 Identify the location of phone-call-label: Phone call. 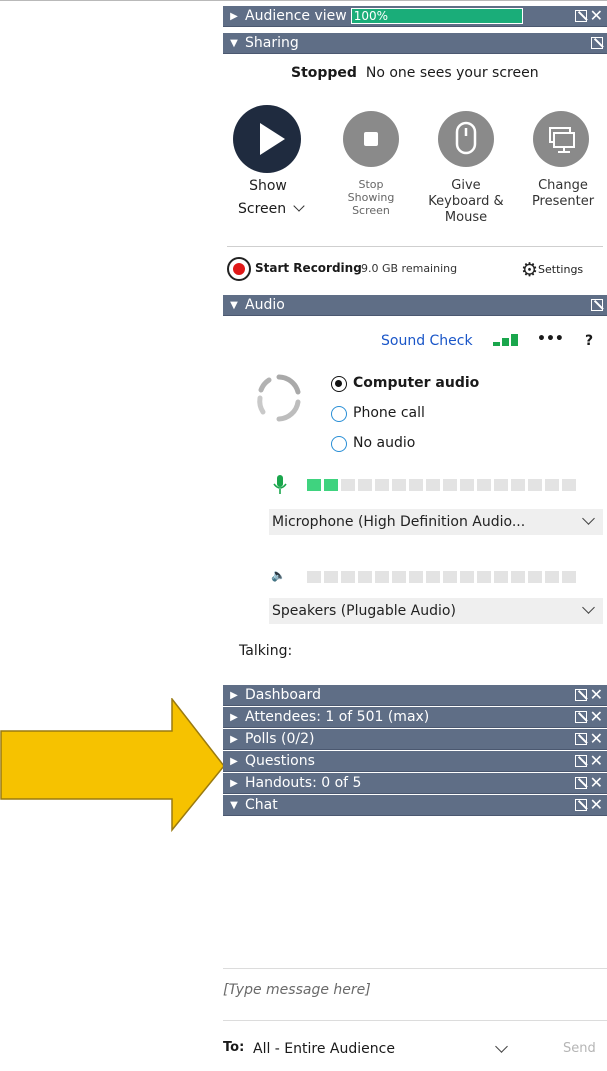
(389, 413).